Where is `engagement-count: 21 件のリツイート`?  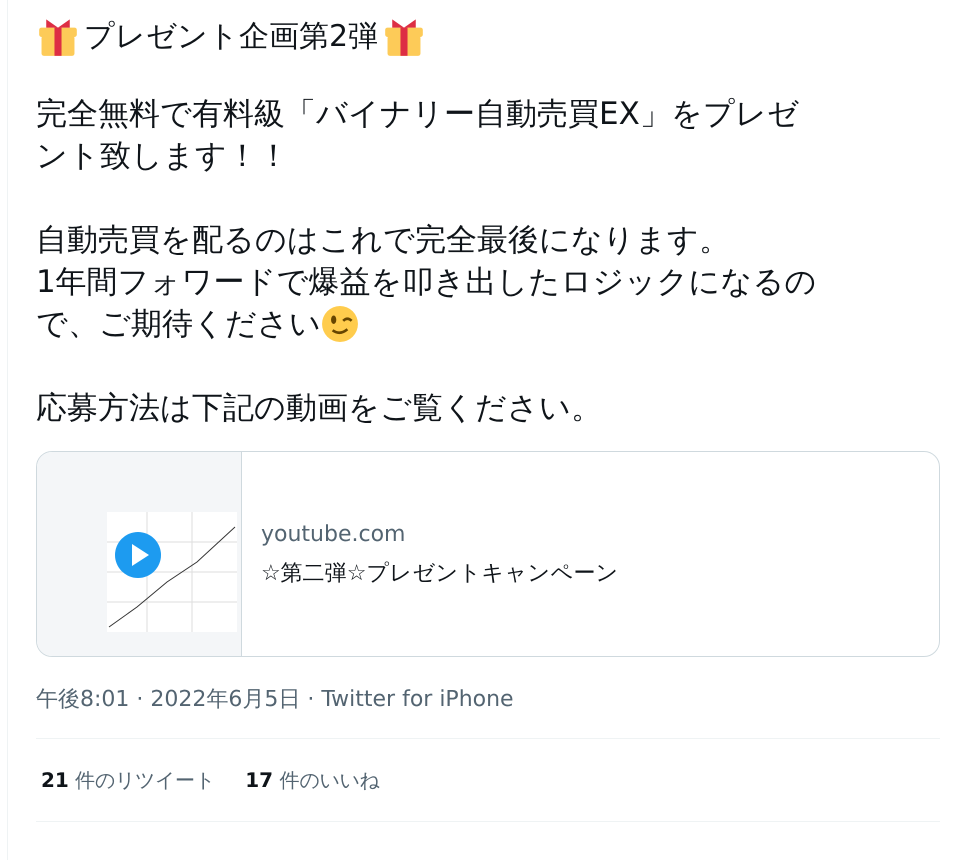
engagement-count: 21 件のリツイート is located at coordinates (128, 780).